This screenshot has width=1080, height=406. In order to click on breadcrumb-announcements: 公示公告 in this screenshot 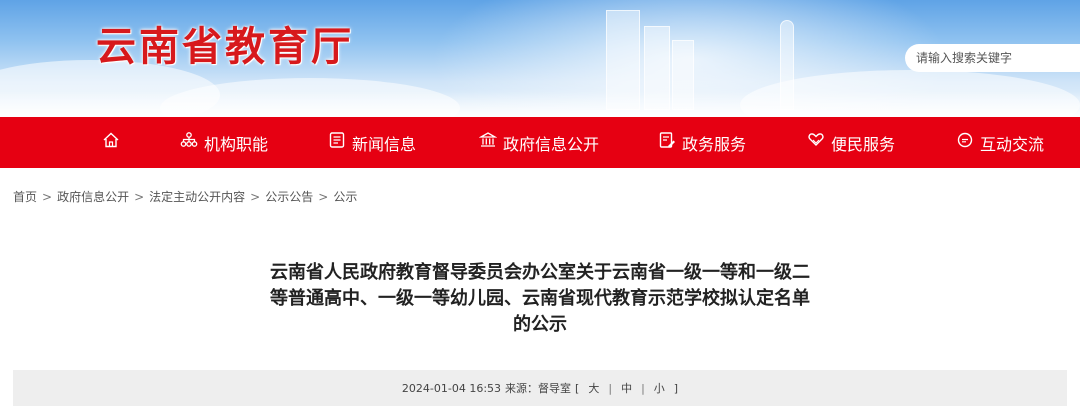, I will do `click(289, 196)`.